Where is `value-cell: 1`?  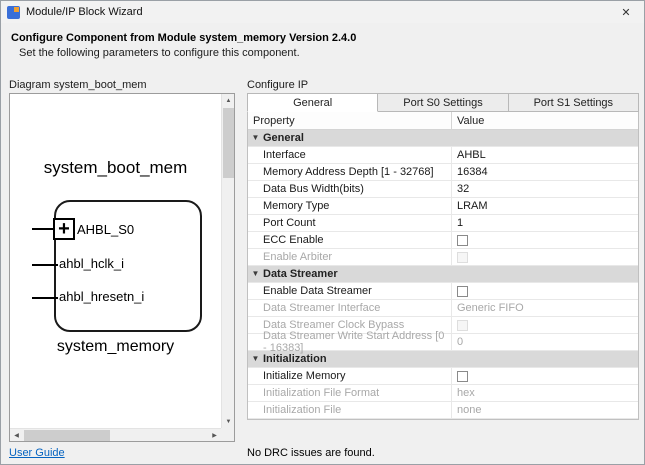
value-cell: 1 is located at coordinates (545, 223).